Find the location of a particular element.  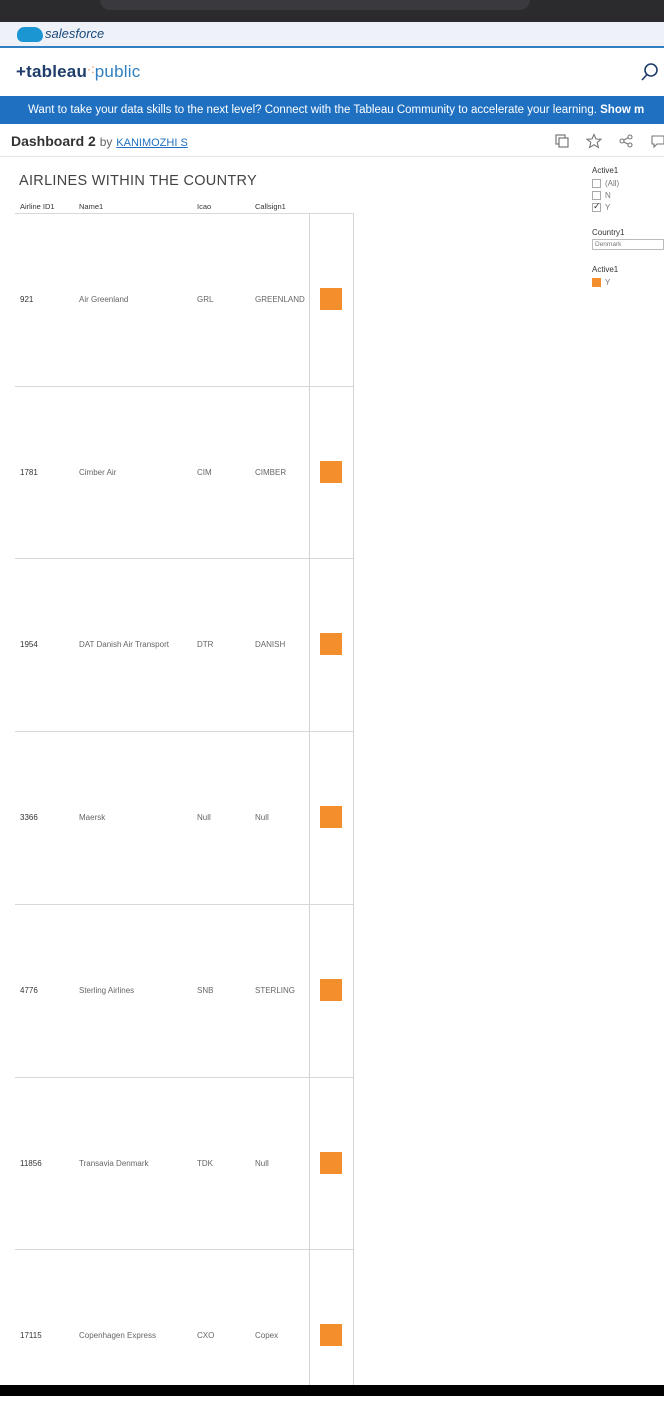

table-row: 3366 Maersk Null Null is located at coordinates (184, 817).